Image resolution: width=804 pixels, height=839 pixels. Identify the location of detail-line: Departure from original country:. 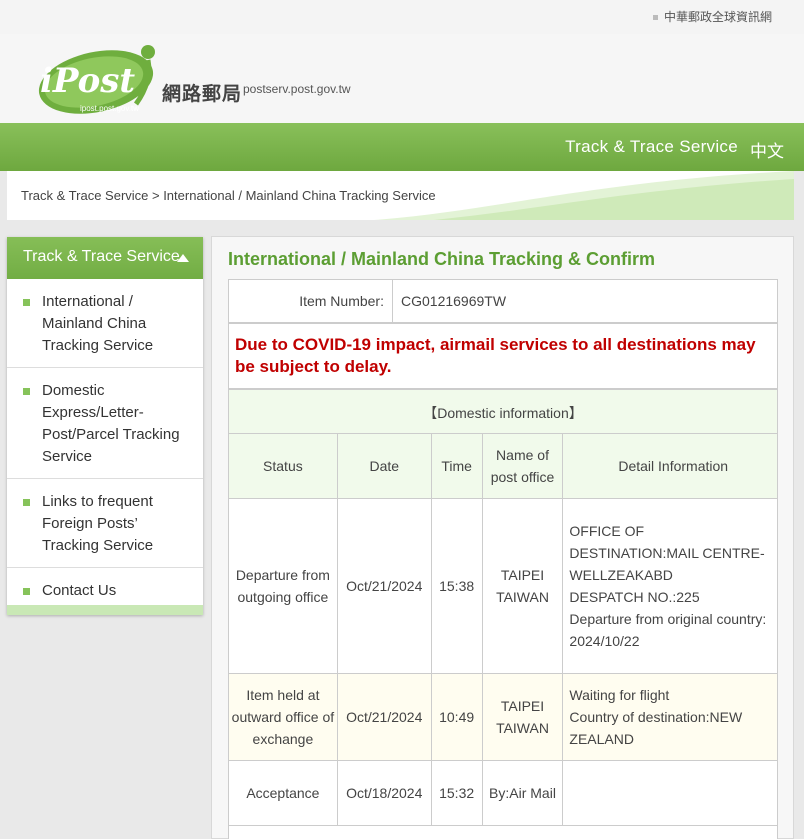
(668, 619).